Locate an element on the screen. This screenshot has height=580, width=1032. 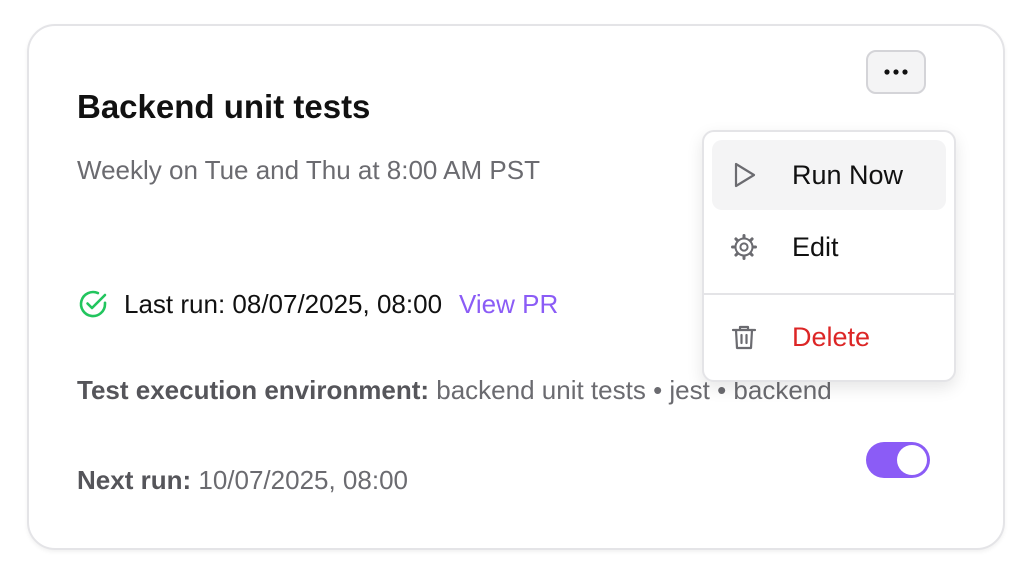
next-run-label: Next run: is located at coordinates (134, 480).